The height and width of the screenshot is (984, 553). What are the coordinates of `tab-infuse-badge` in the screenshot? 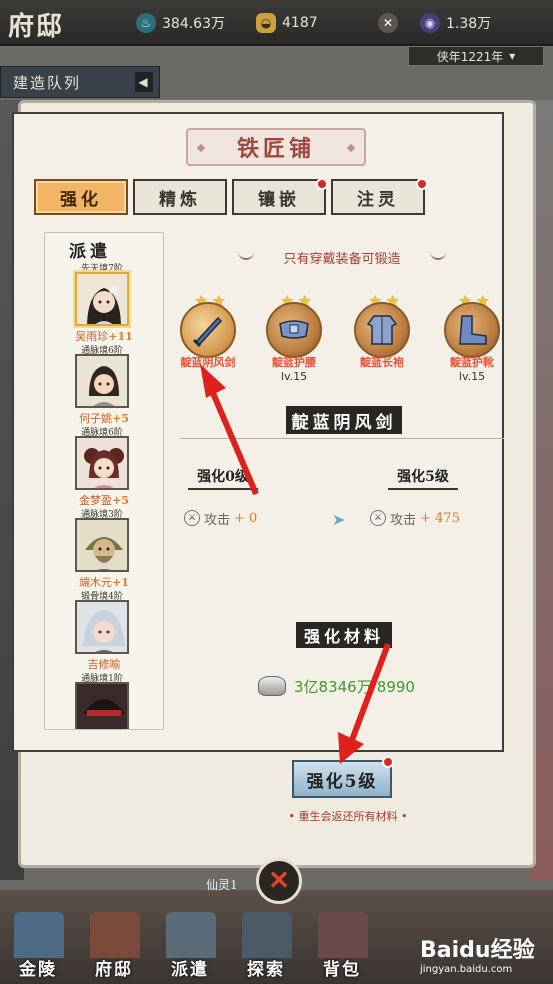 It's located at (422, 184).